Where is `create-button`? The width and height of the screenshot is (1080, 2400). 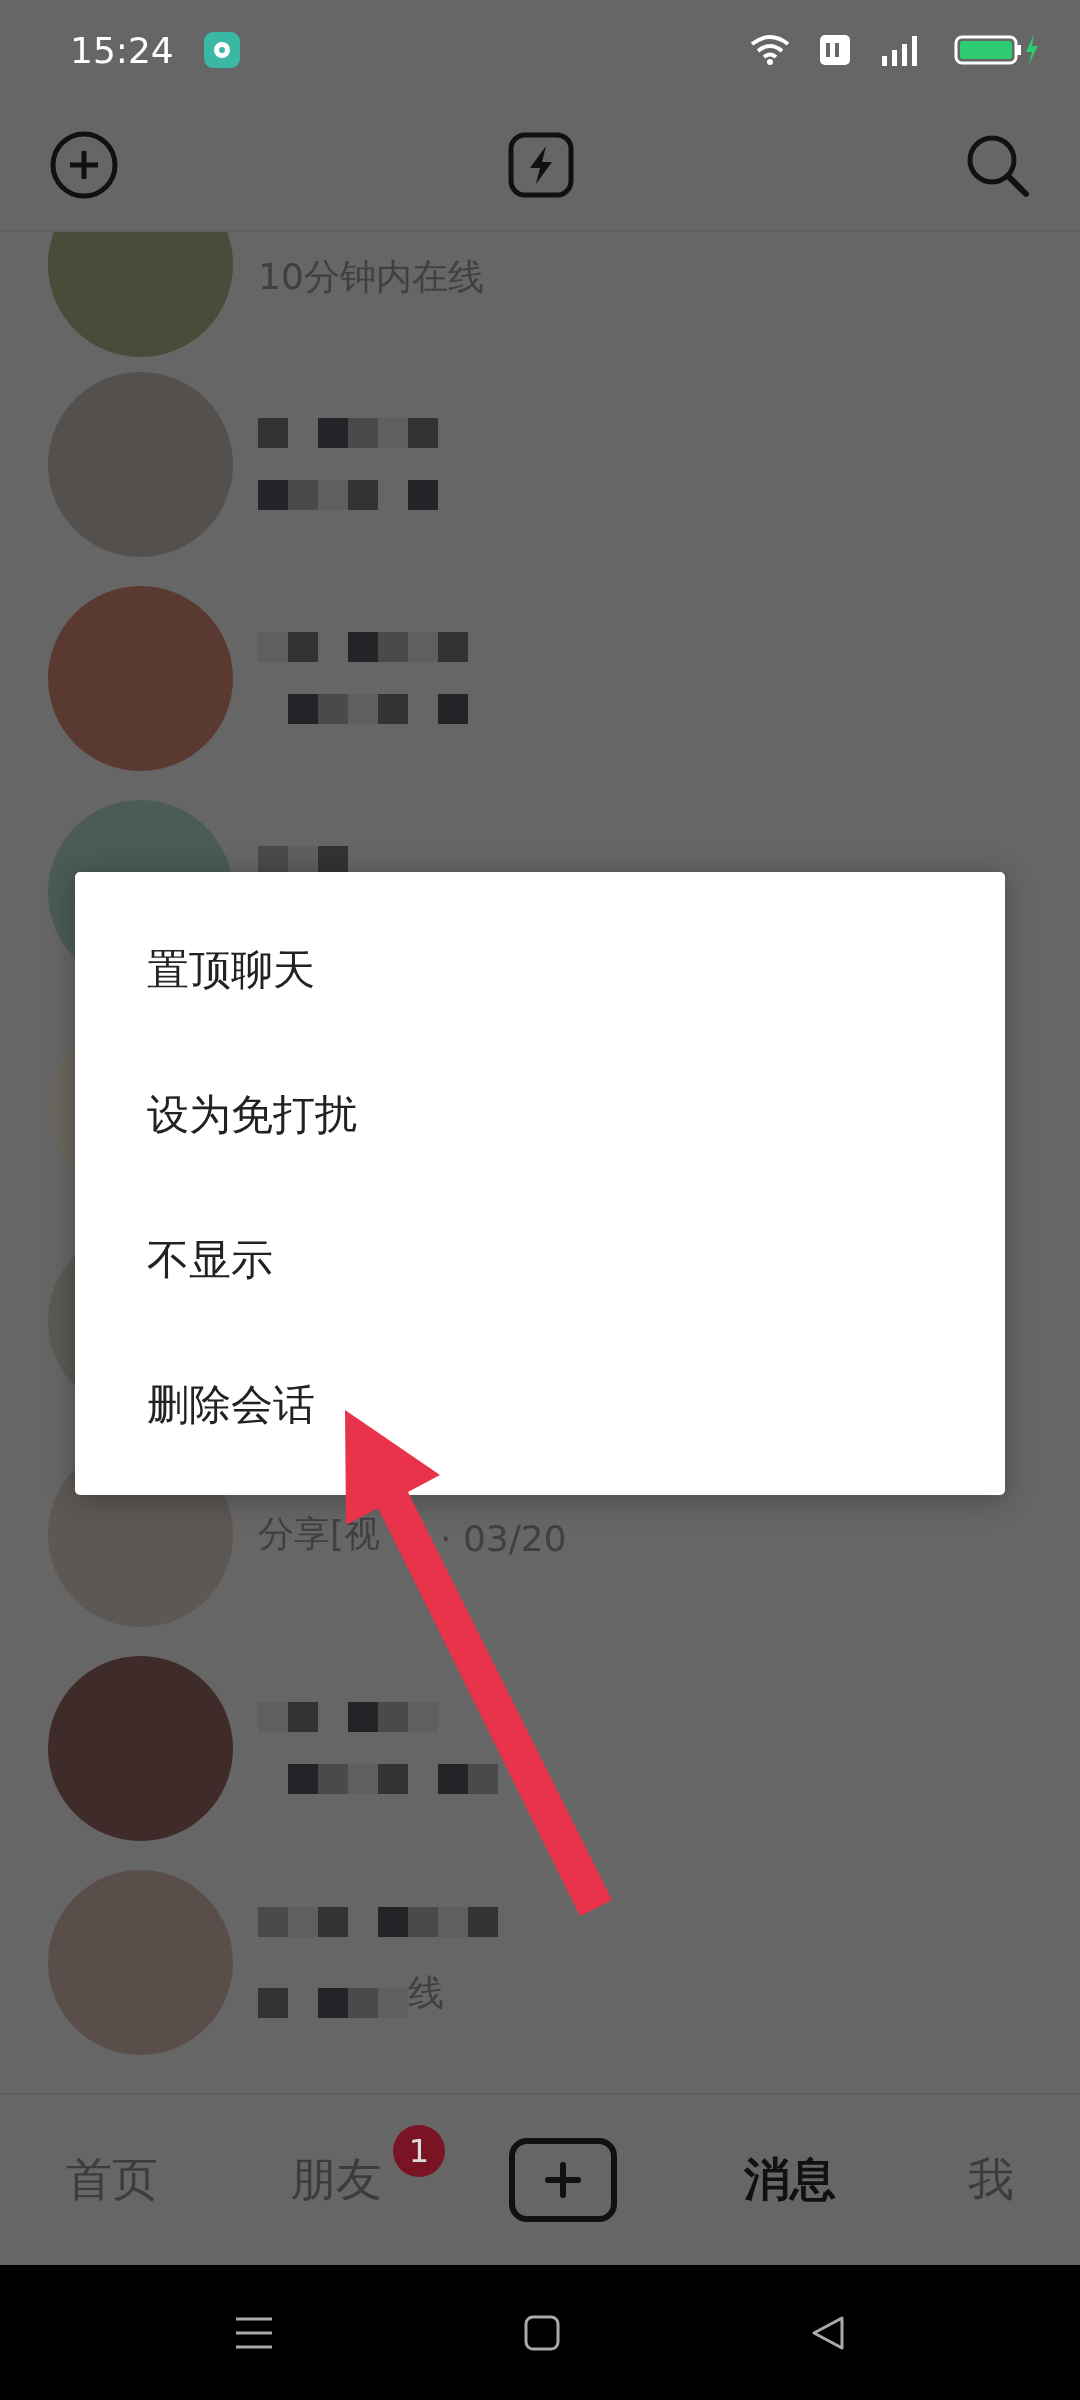
create-button is located at coordinates (563, 2180).